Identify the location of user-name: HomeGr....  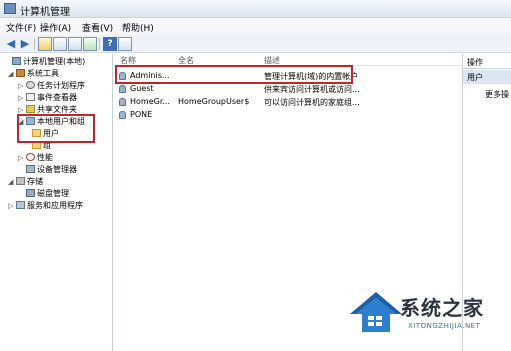
(150, 101).